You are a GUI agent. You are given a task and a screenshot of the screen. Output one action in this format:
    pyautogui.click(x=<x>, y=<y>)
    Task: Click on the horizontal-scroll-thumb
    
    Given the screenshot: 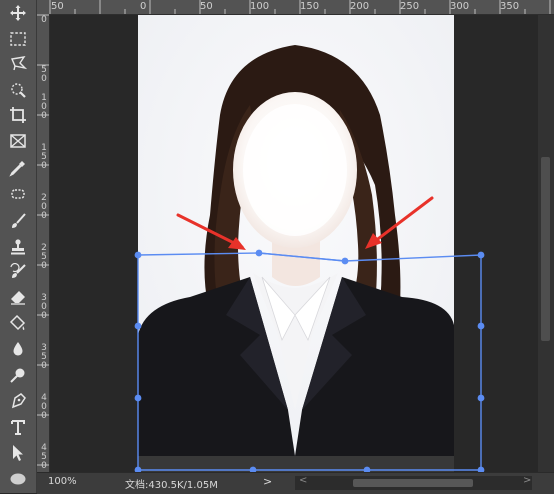 What is the action you would take?
    pyautogui.click(x=413, y=483)
    